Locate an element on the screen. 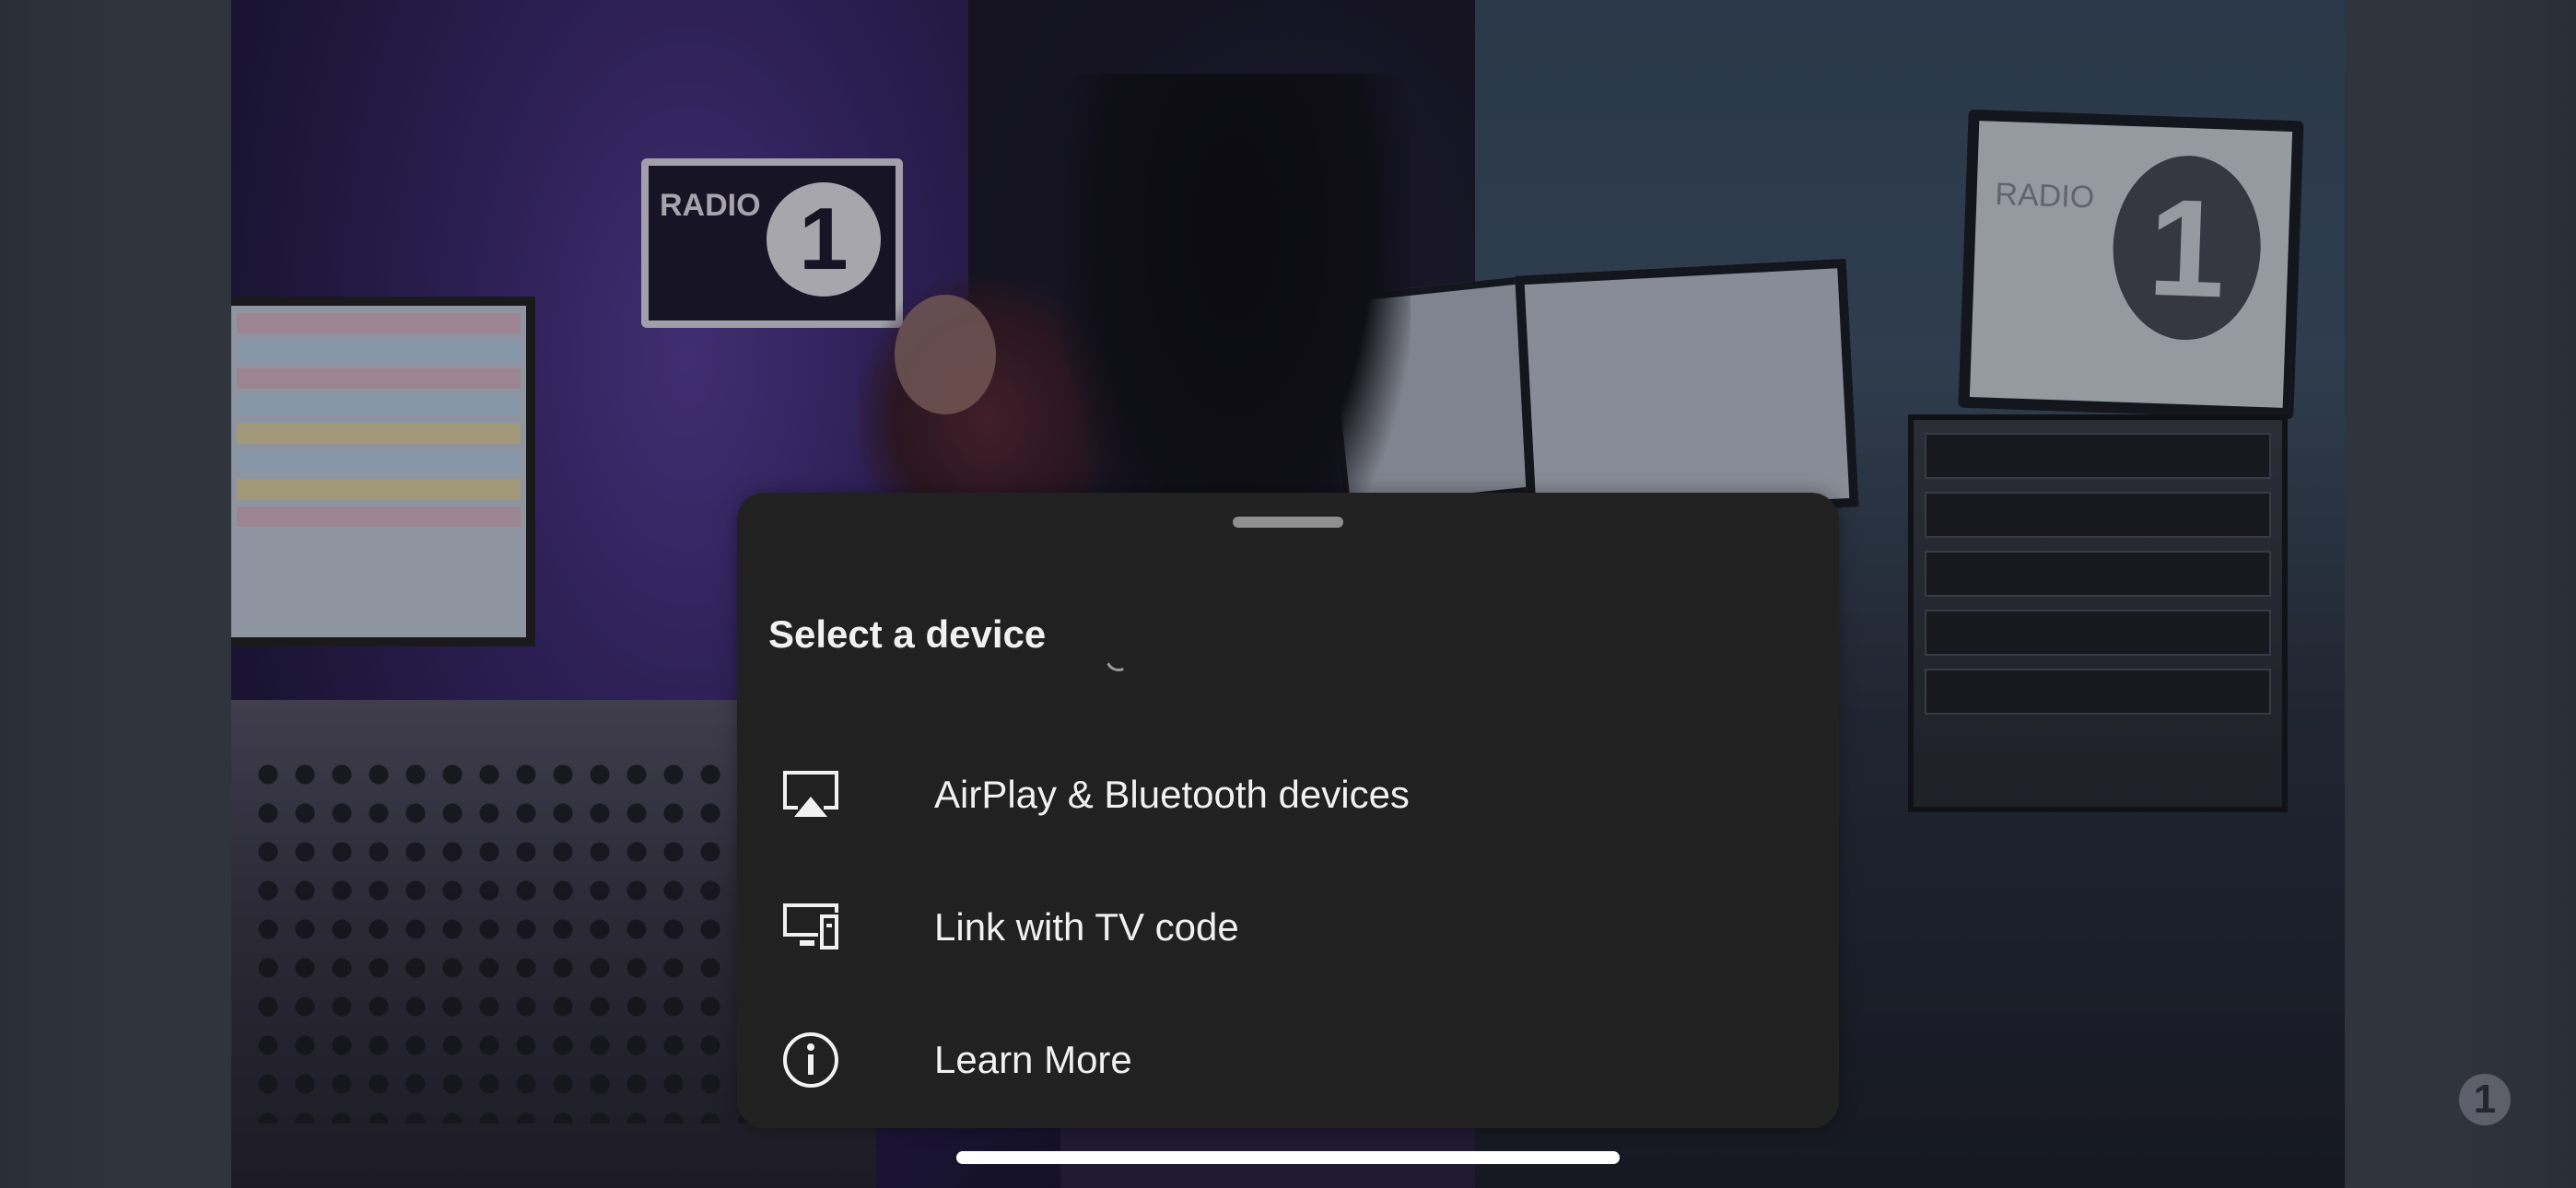  home-indicator is located at coordinates (1288, 1157).